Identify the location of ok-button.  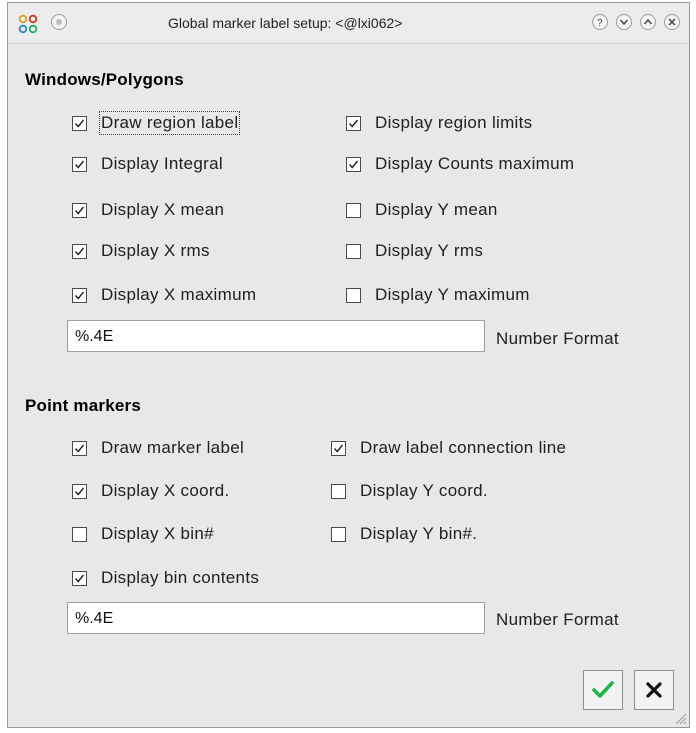
(603, 690).